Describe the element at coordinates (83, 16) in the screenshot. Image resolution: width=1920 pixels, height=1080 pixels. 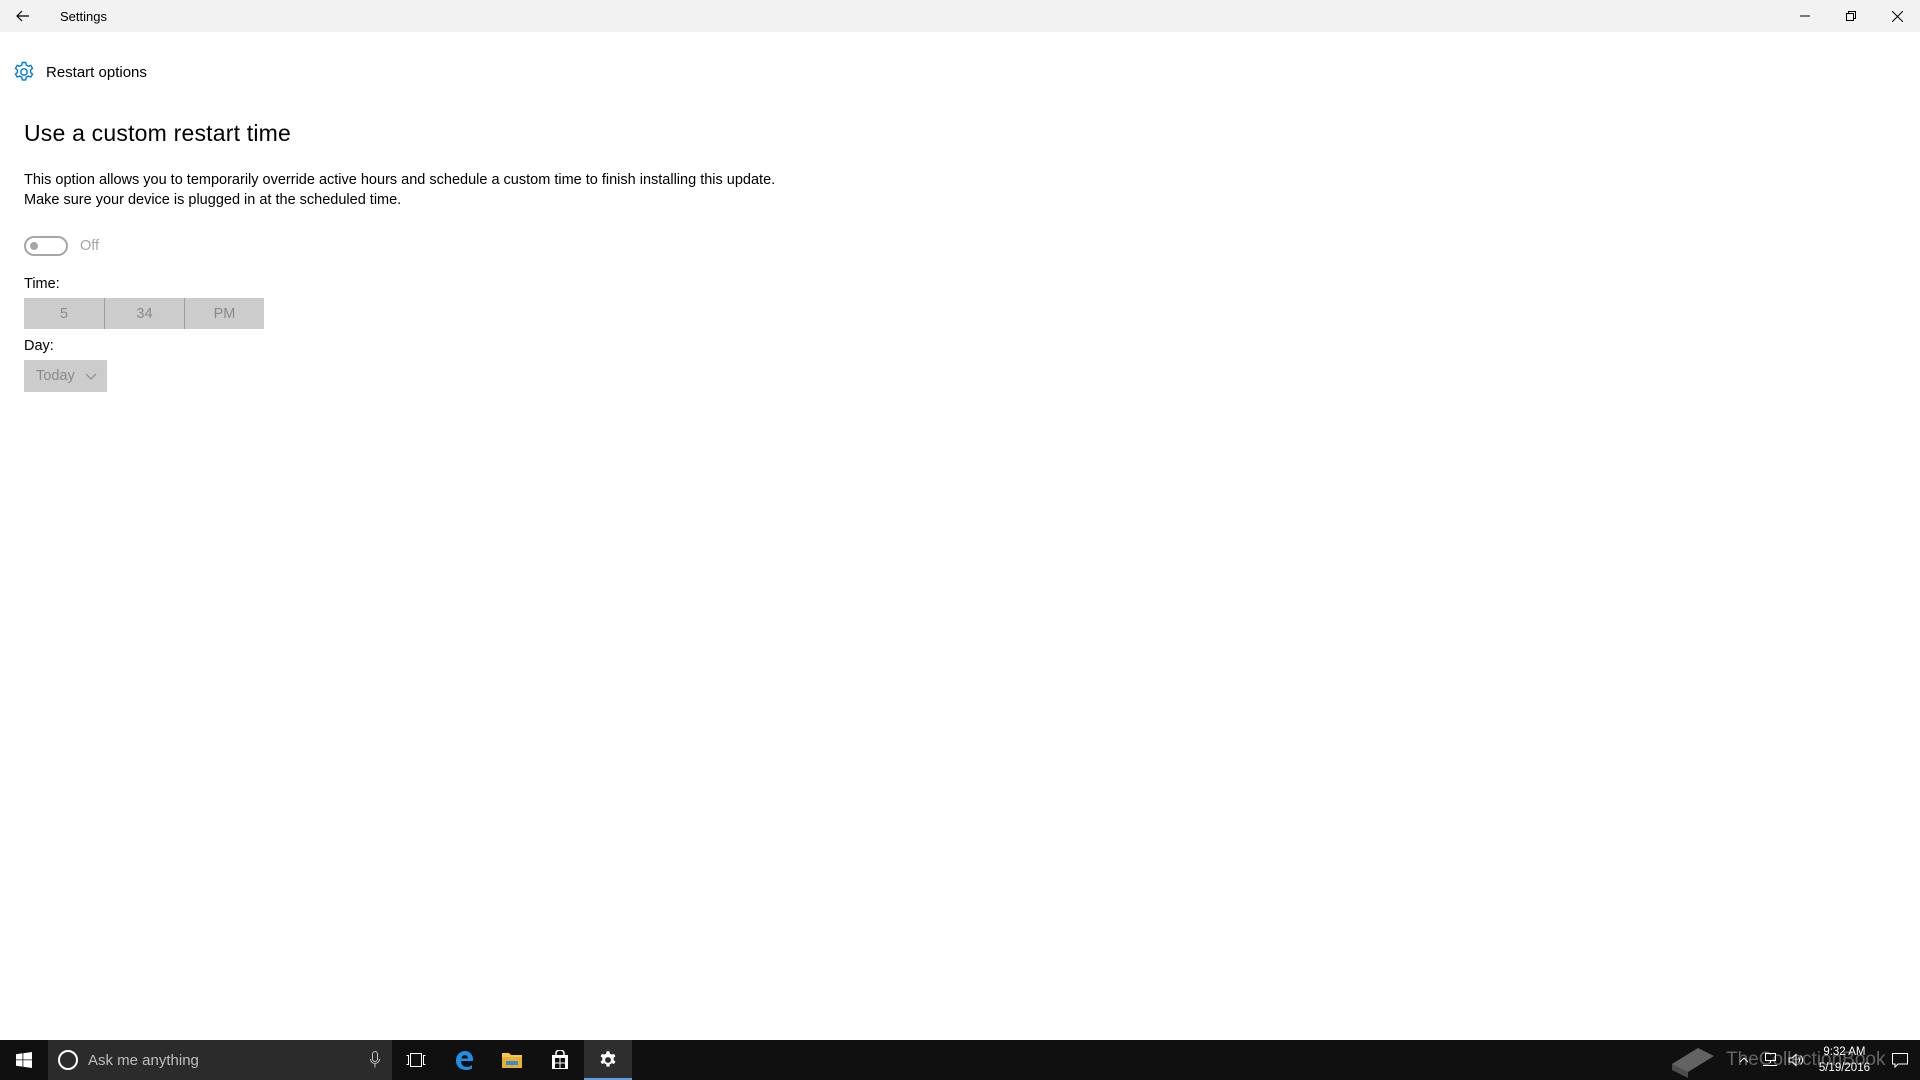
I see `window-title: Settings` at that location.